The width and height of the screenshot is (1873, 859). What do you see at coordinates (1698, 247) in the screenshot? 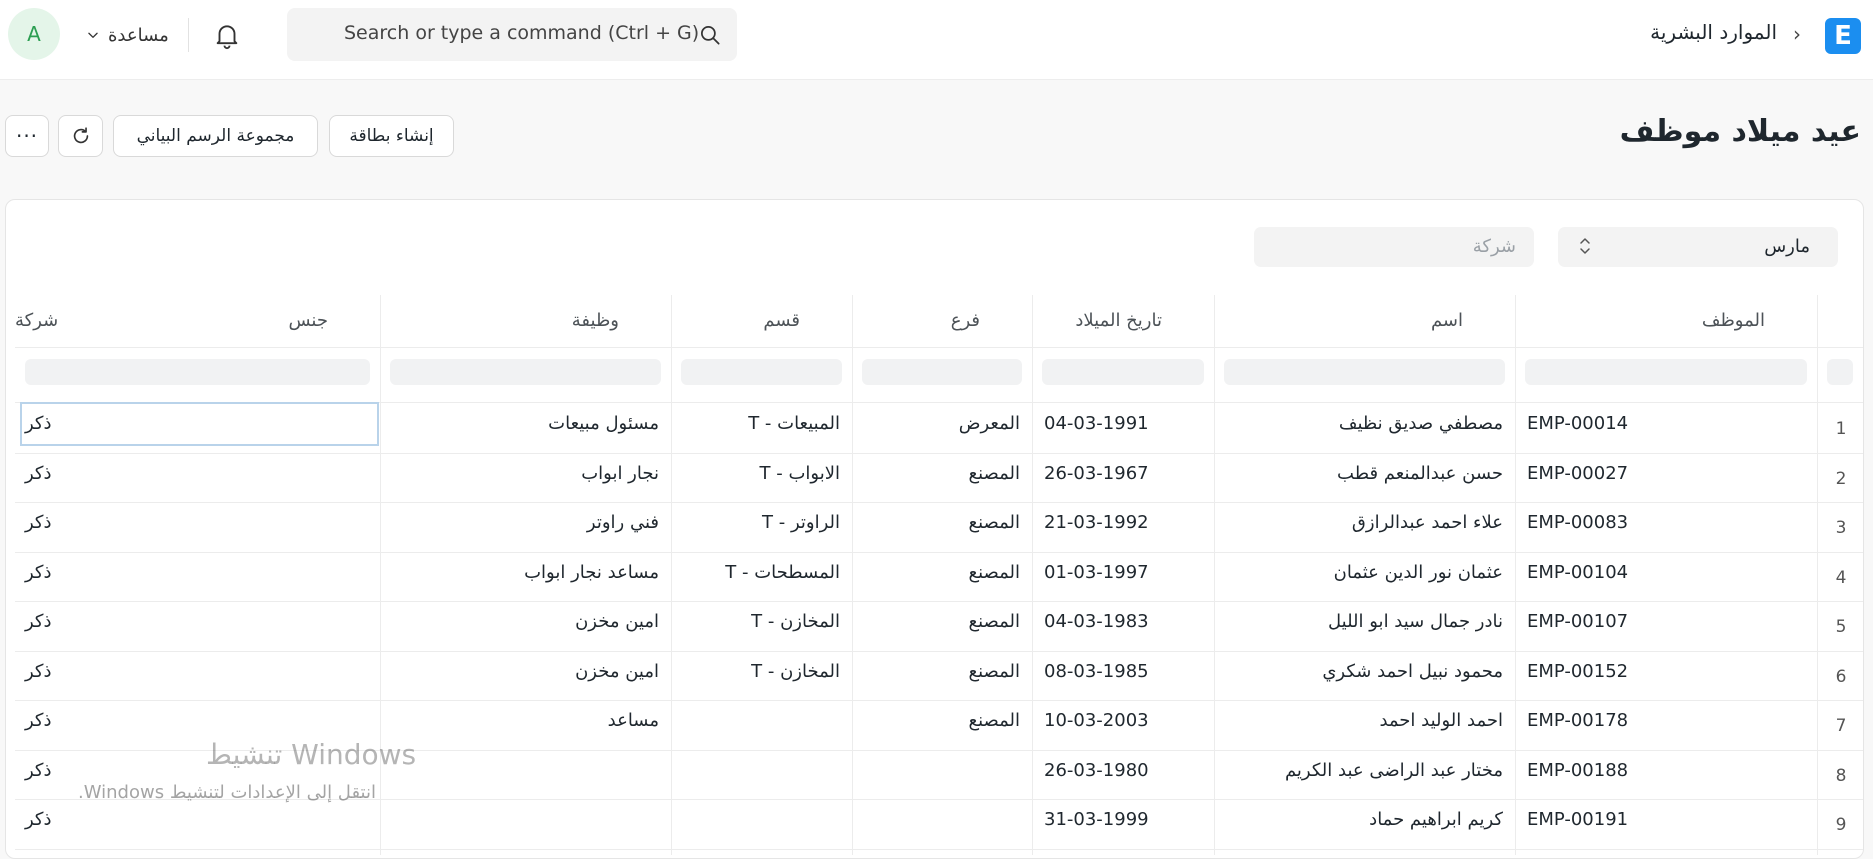
I see `month-filter-select: مارس` at bounding box center [1698, 247].